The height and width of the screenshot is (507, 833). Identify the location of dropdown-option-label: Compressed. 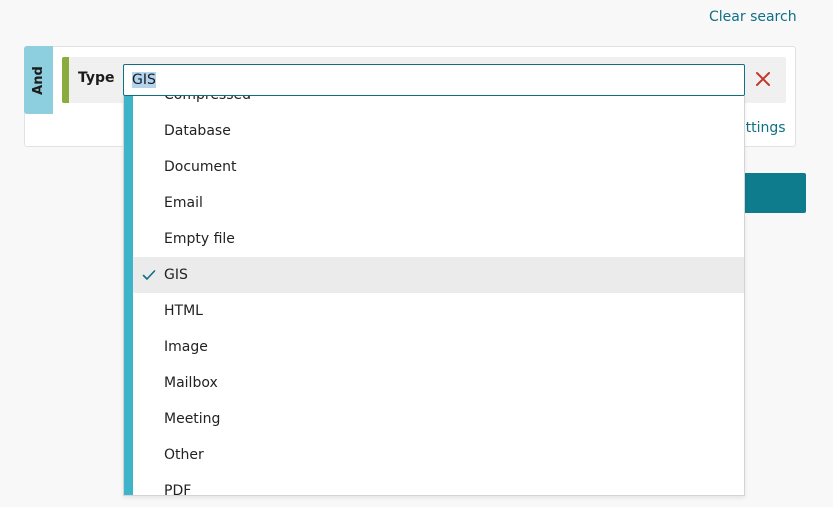
(207, 99).